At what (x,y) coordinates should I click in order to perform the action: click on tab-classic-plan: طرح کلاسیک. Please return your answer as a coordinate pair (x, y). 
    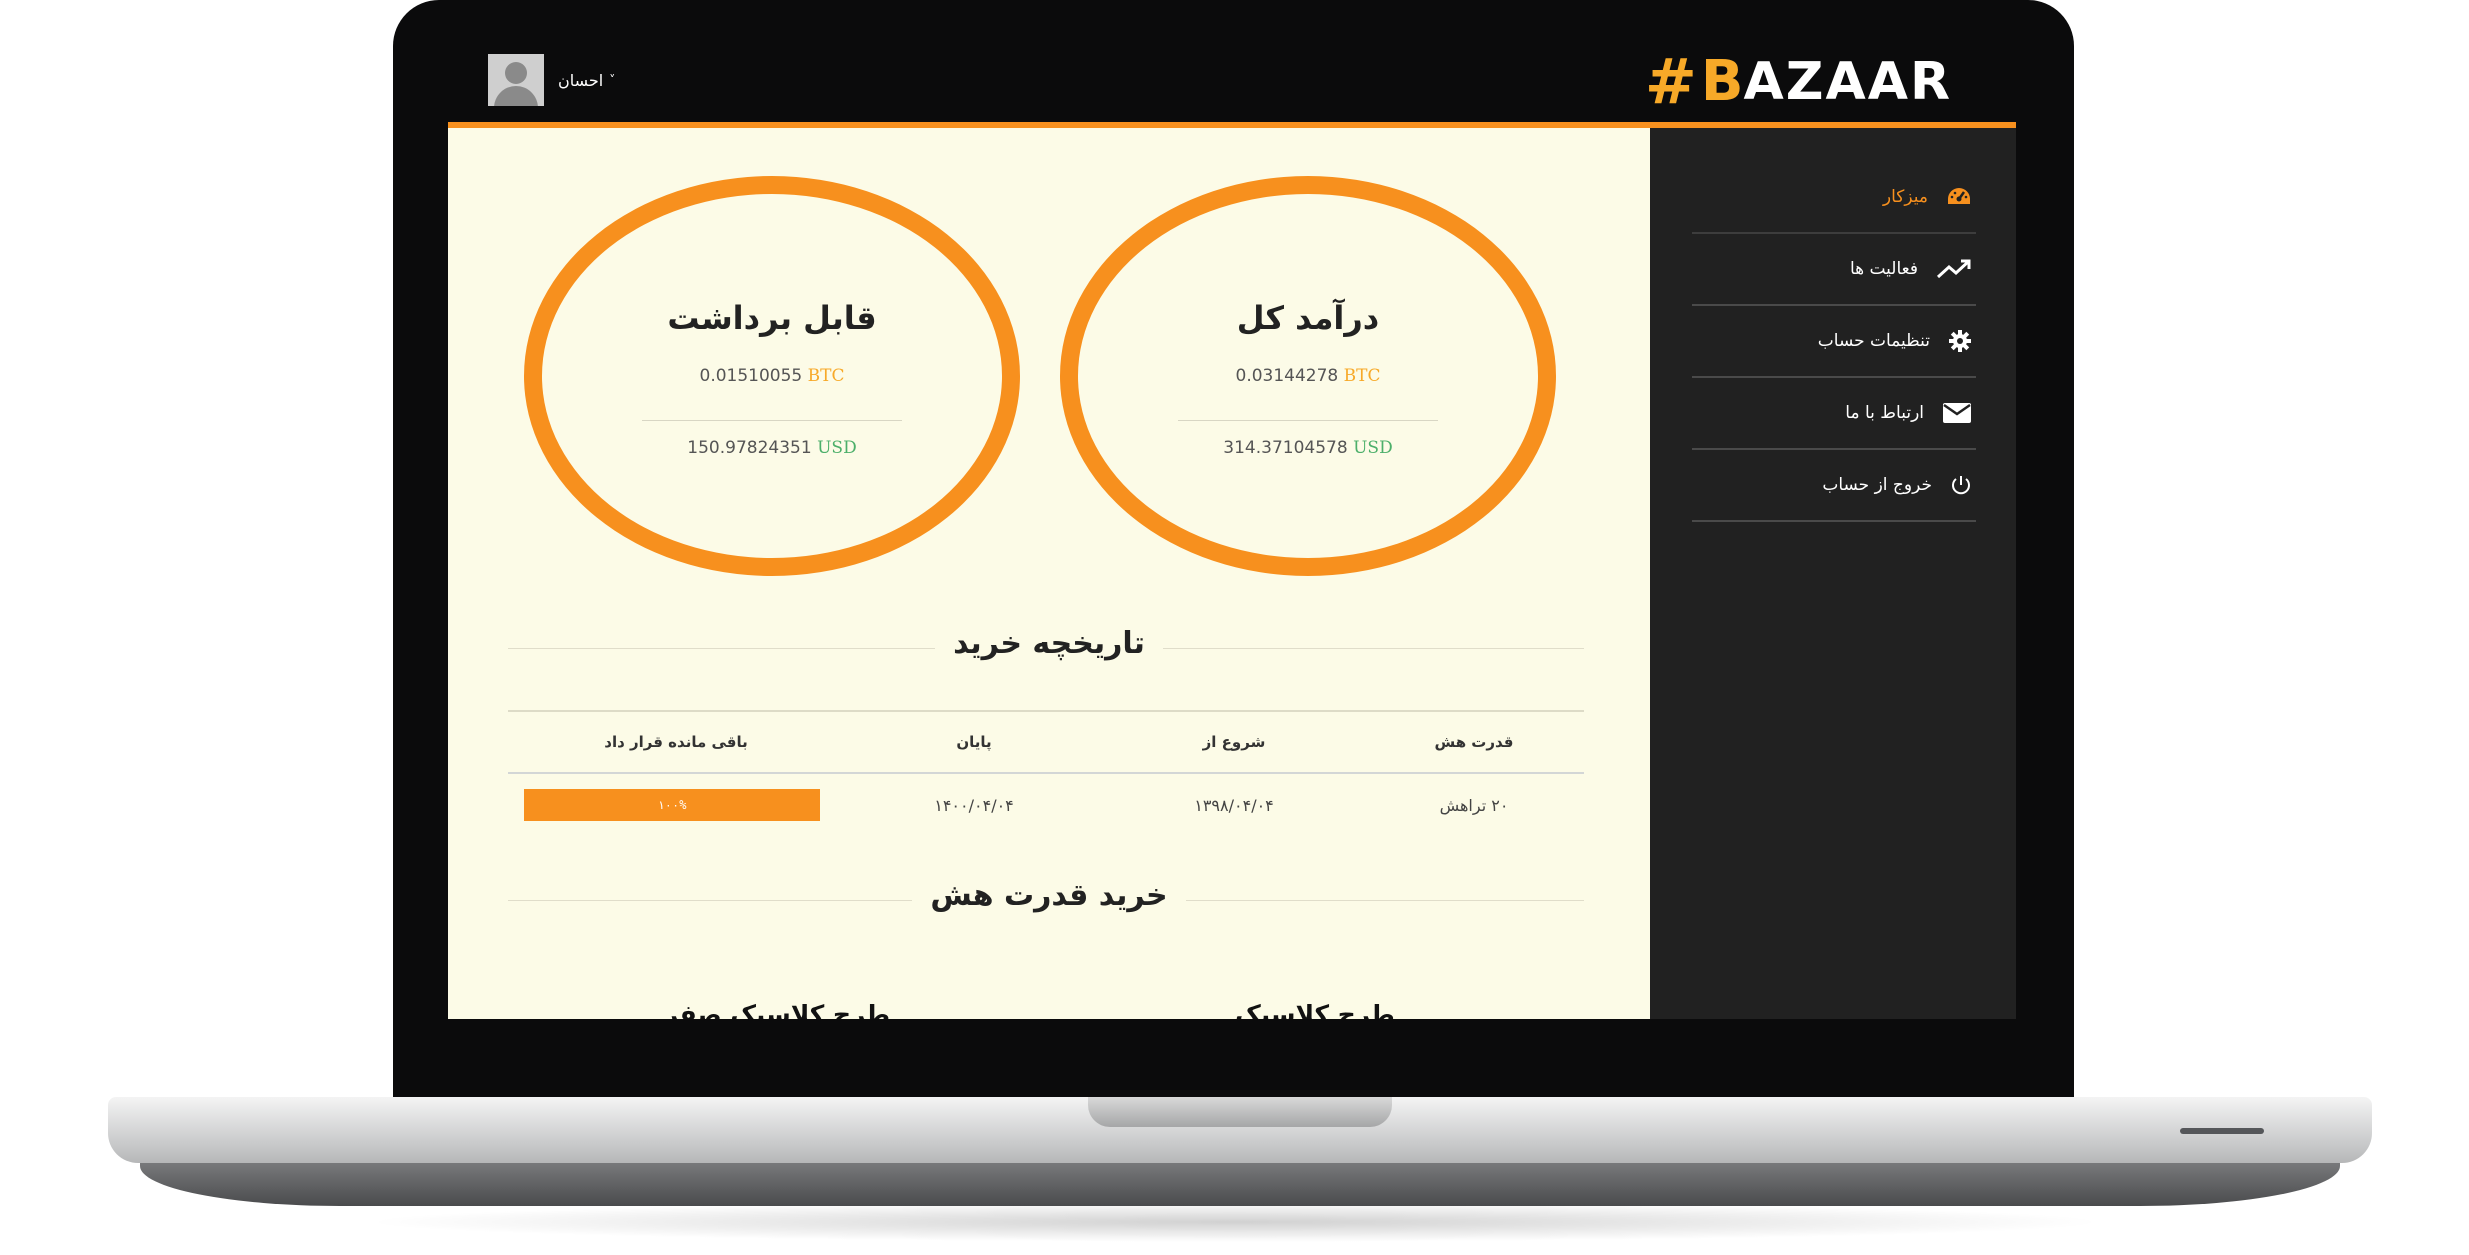
    Looking at the image, I should click on (1315, 1003).